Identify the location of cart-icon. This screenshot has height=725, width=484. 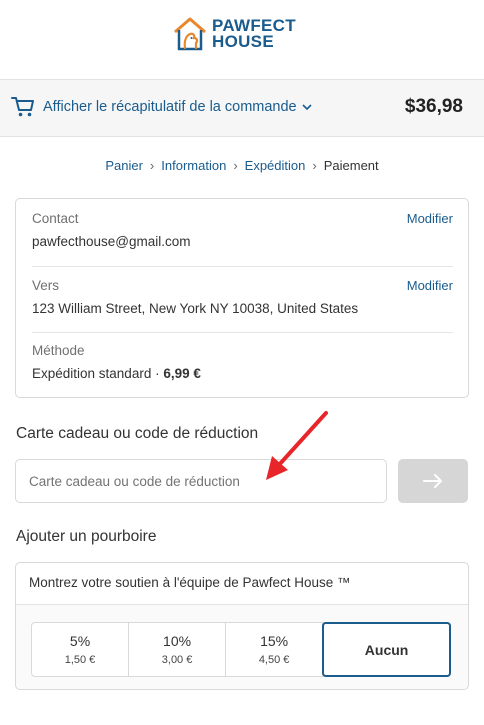
(22, 107).